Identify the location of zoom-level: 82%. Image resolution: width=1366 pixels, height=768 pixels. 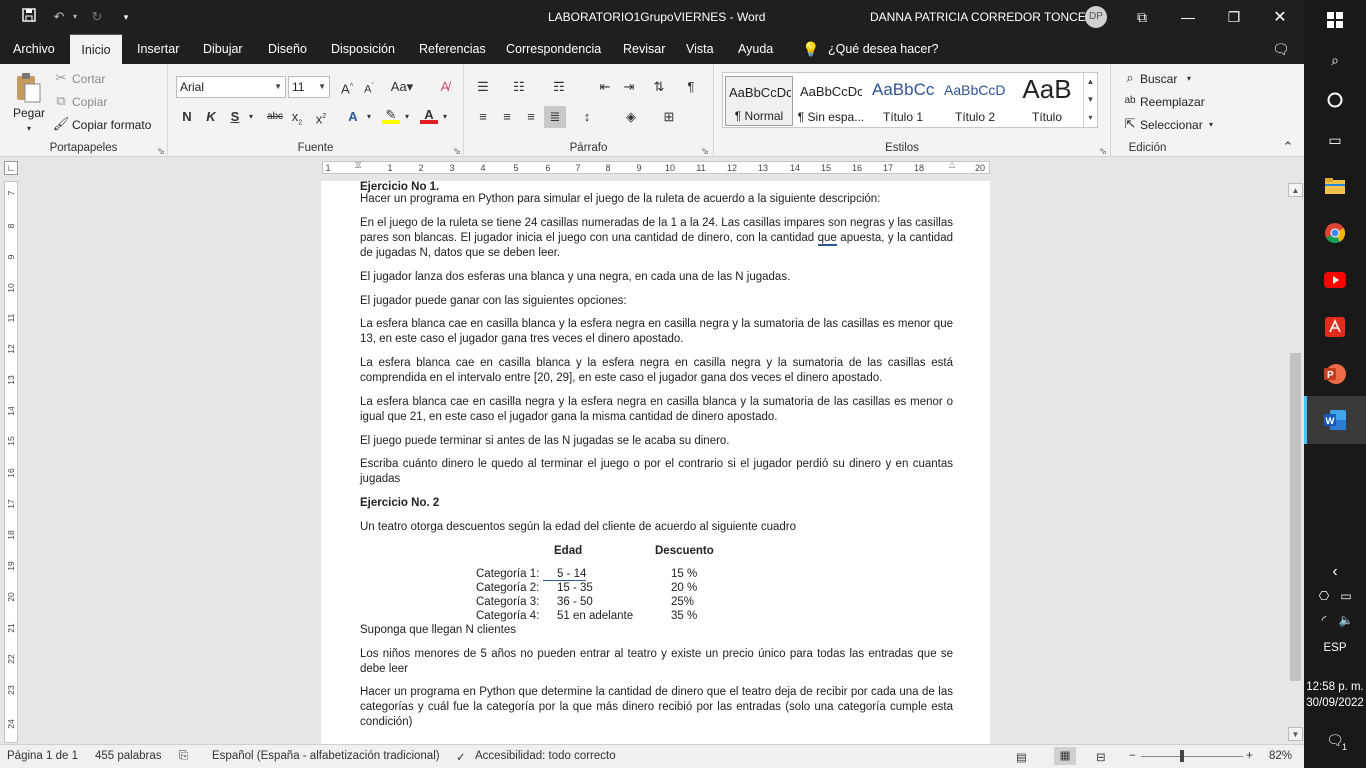
(1280, 756).